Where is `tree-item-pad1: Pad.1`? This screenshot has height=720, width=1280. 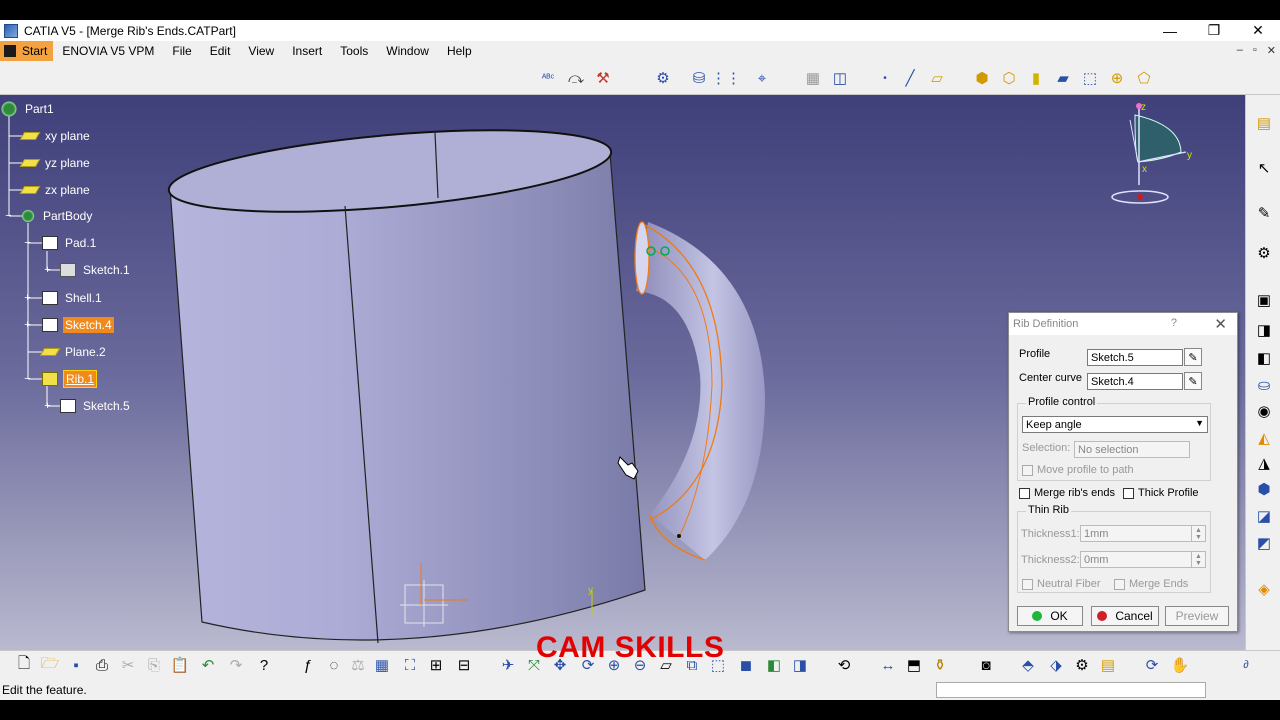
tree-item-pad1: Pad.1 is located at coordinates (70, 243).